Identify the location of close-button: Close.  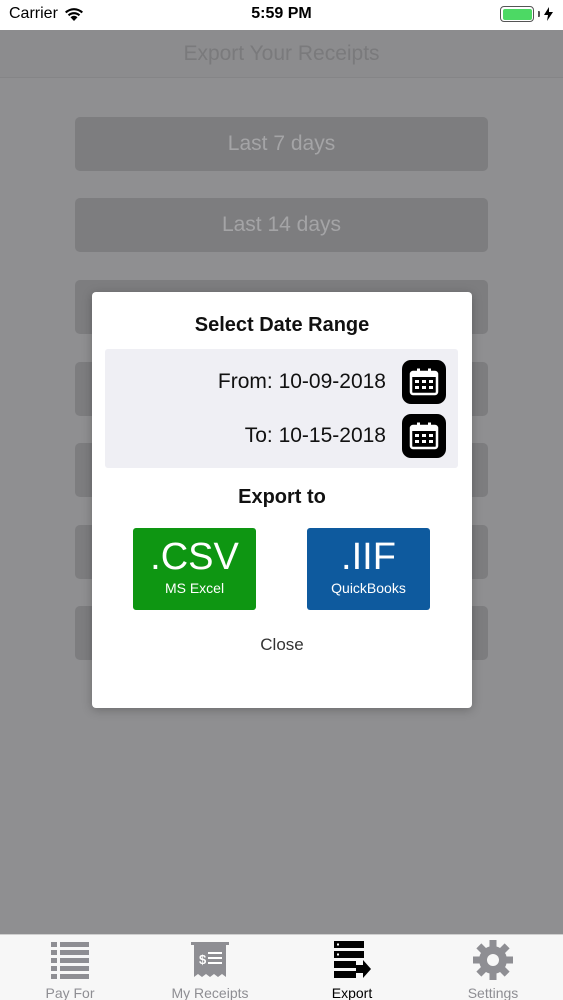
(282, 645).